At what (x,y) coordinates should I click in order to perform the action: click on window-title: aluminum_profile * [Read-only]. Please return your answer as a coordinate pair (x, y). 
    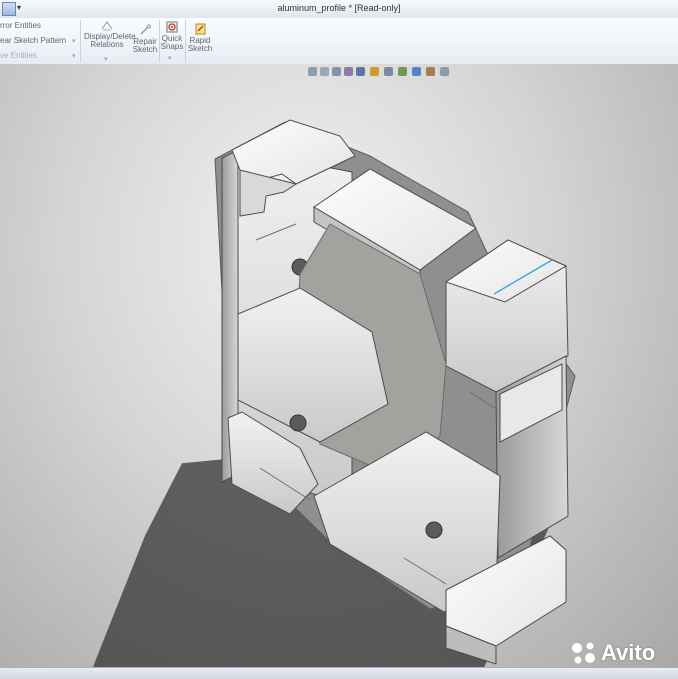
    Looking at the image, I should click on (339, 8).